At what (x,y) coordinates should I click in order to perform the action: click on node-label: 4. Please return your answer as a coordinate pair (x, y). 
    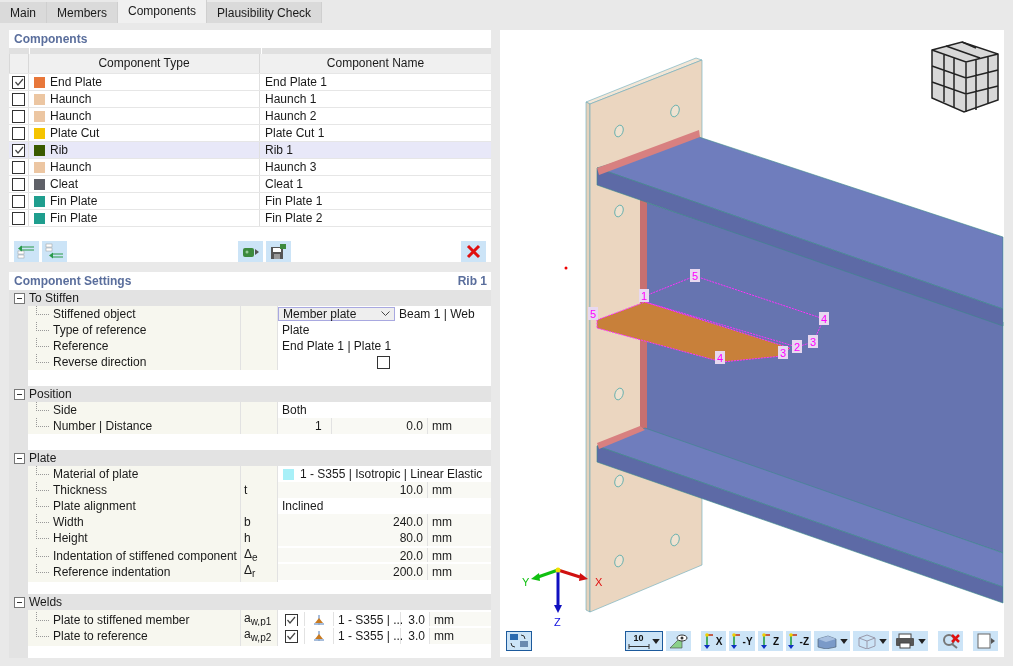
    Looking at the image, I should click on (824, 318).